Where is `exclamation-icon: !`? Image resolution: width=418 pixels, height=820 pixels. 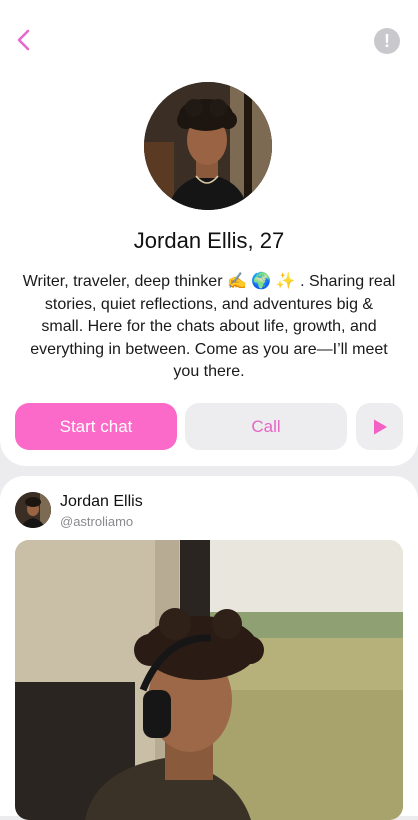 exclamation-icon: ! is located at coordinates (387, 40).